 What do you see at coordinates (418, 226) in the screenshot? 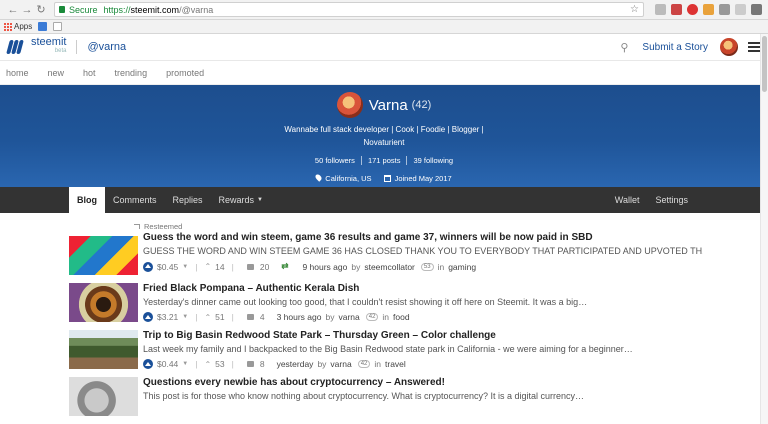
I see `resteemed-label: Resteemed` at bounding box center [418, 226].